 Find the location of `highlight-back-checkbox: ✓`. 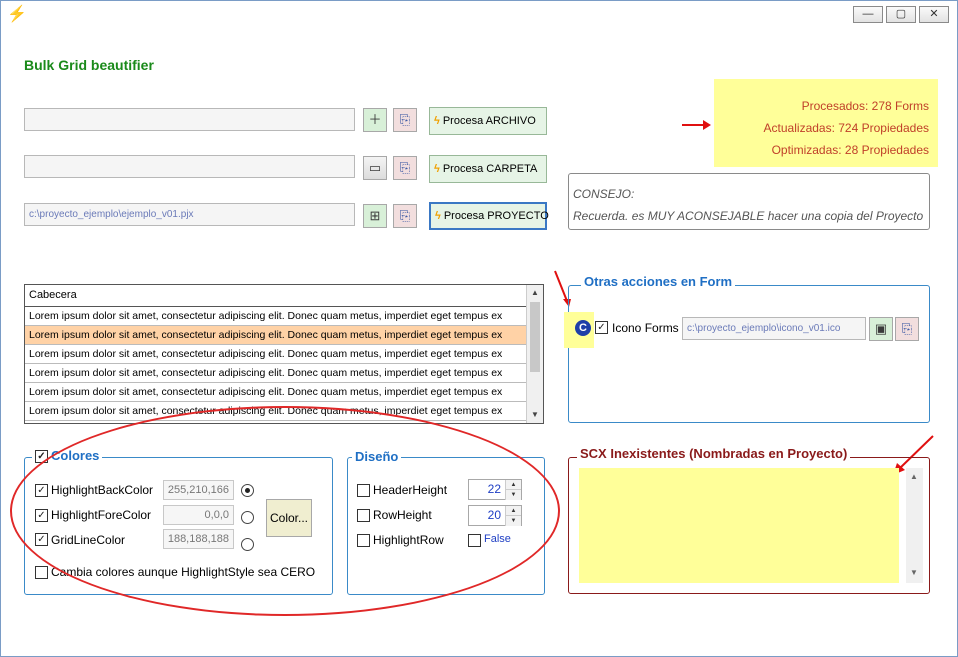

highlight-back-checkbox: ✓ is located at coordinates (41, 490).